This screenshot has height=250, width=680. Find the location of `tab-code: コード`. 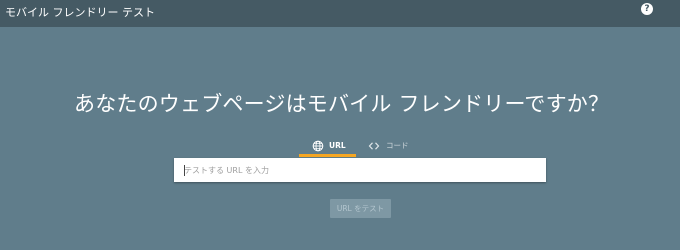

tab-code: コード is located at coordinates (392, 147).